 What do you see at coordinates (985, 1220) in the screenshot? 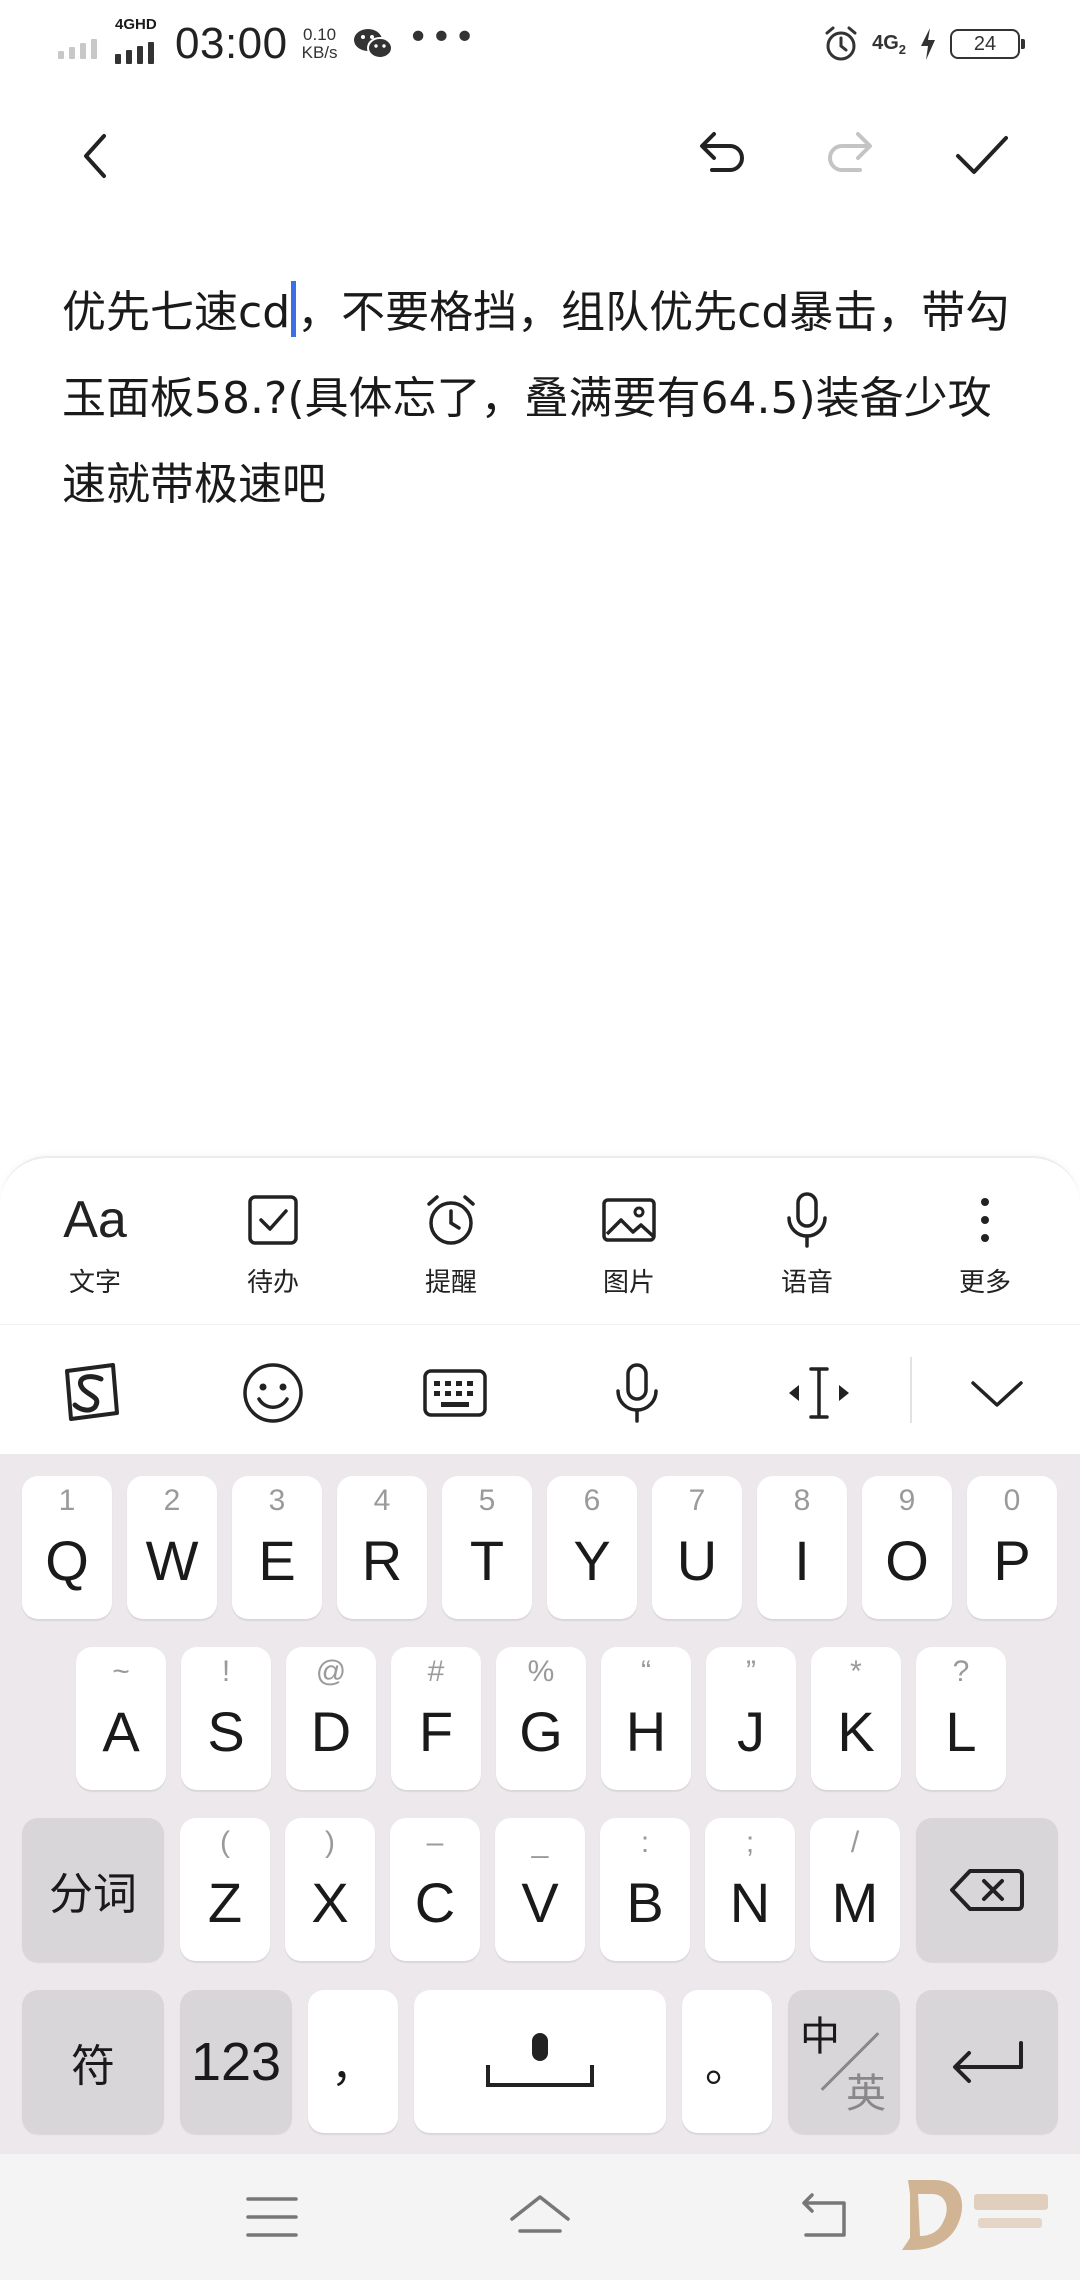
I see `more-vertical-icon` at bounding box center [985, 1220].